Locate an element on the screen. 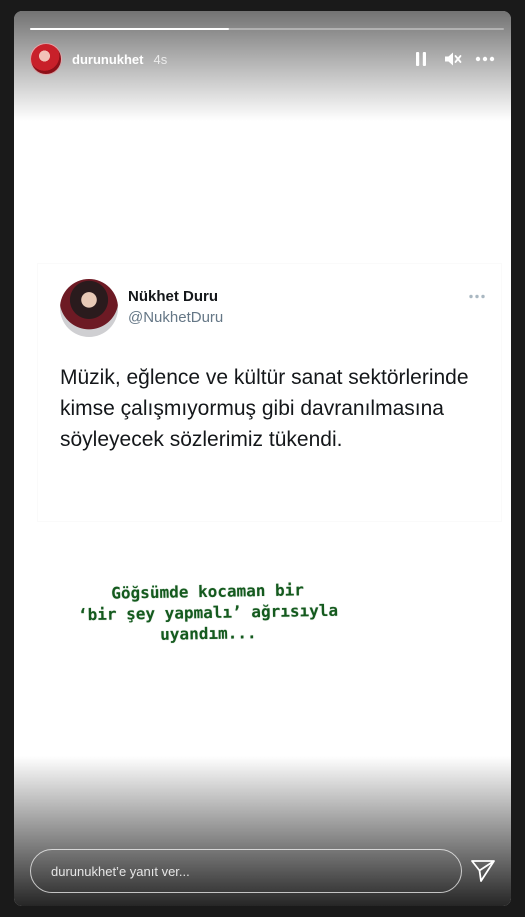 The image size is (525, 917). more-options-button is located at coordinates (485, 59).